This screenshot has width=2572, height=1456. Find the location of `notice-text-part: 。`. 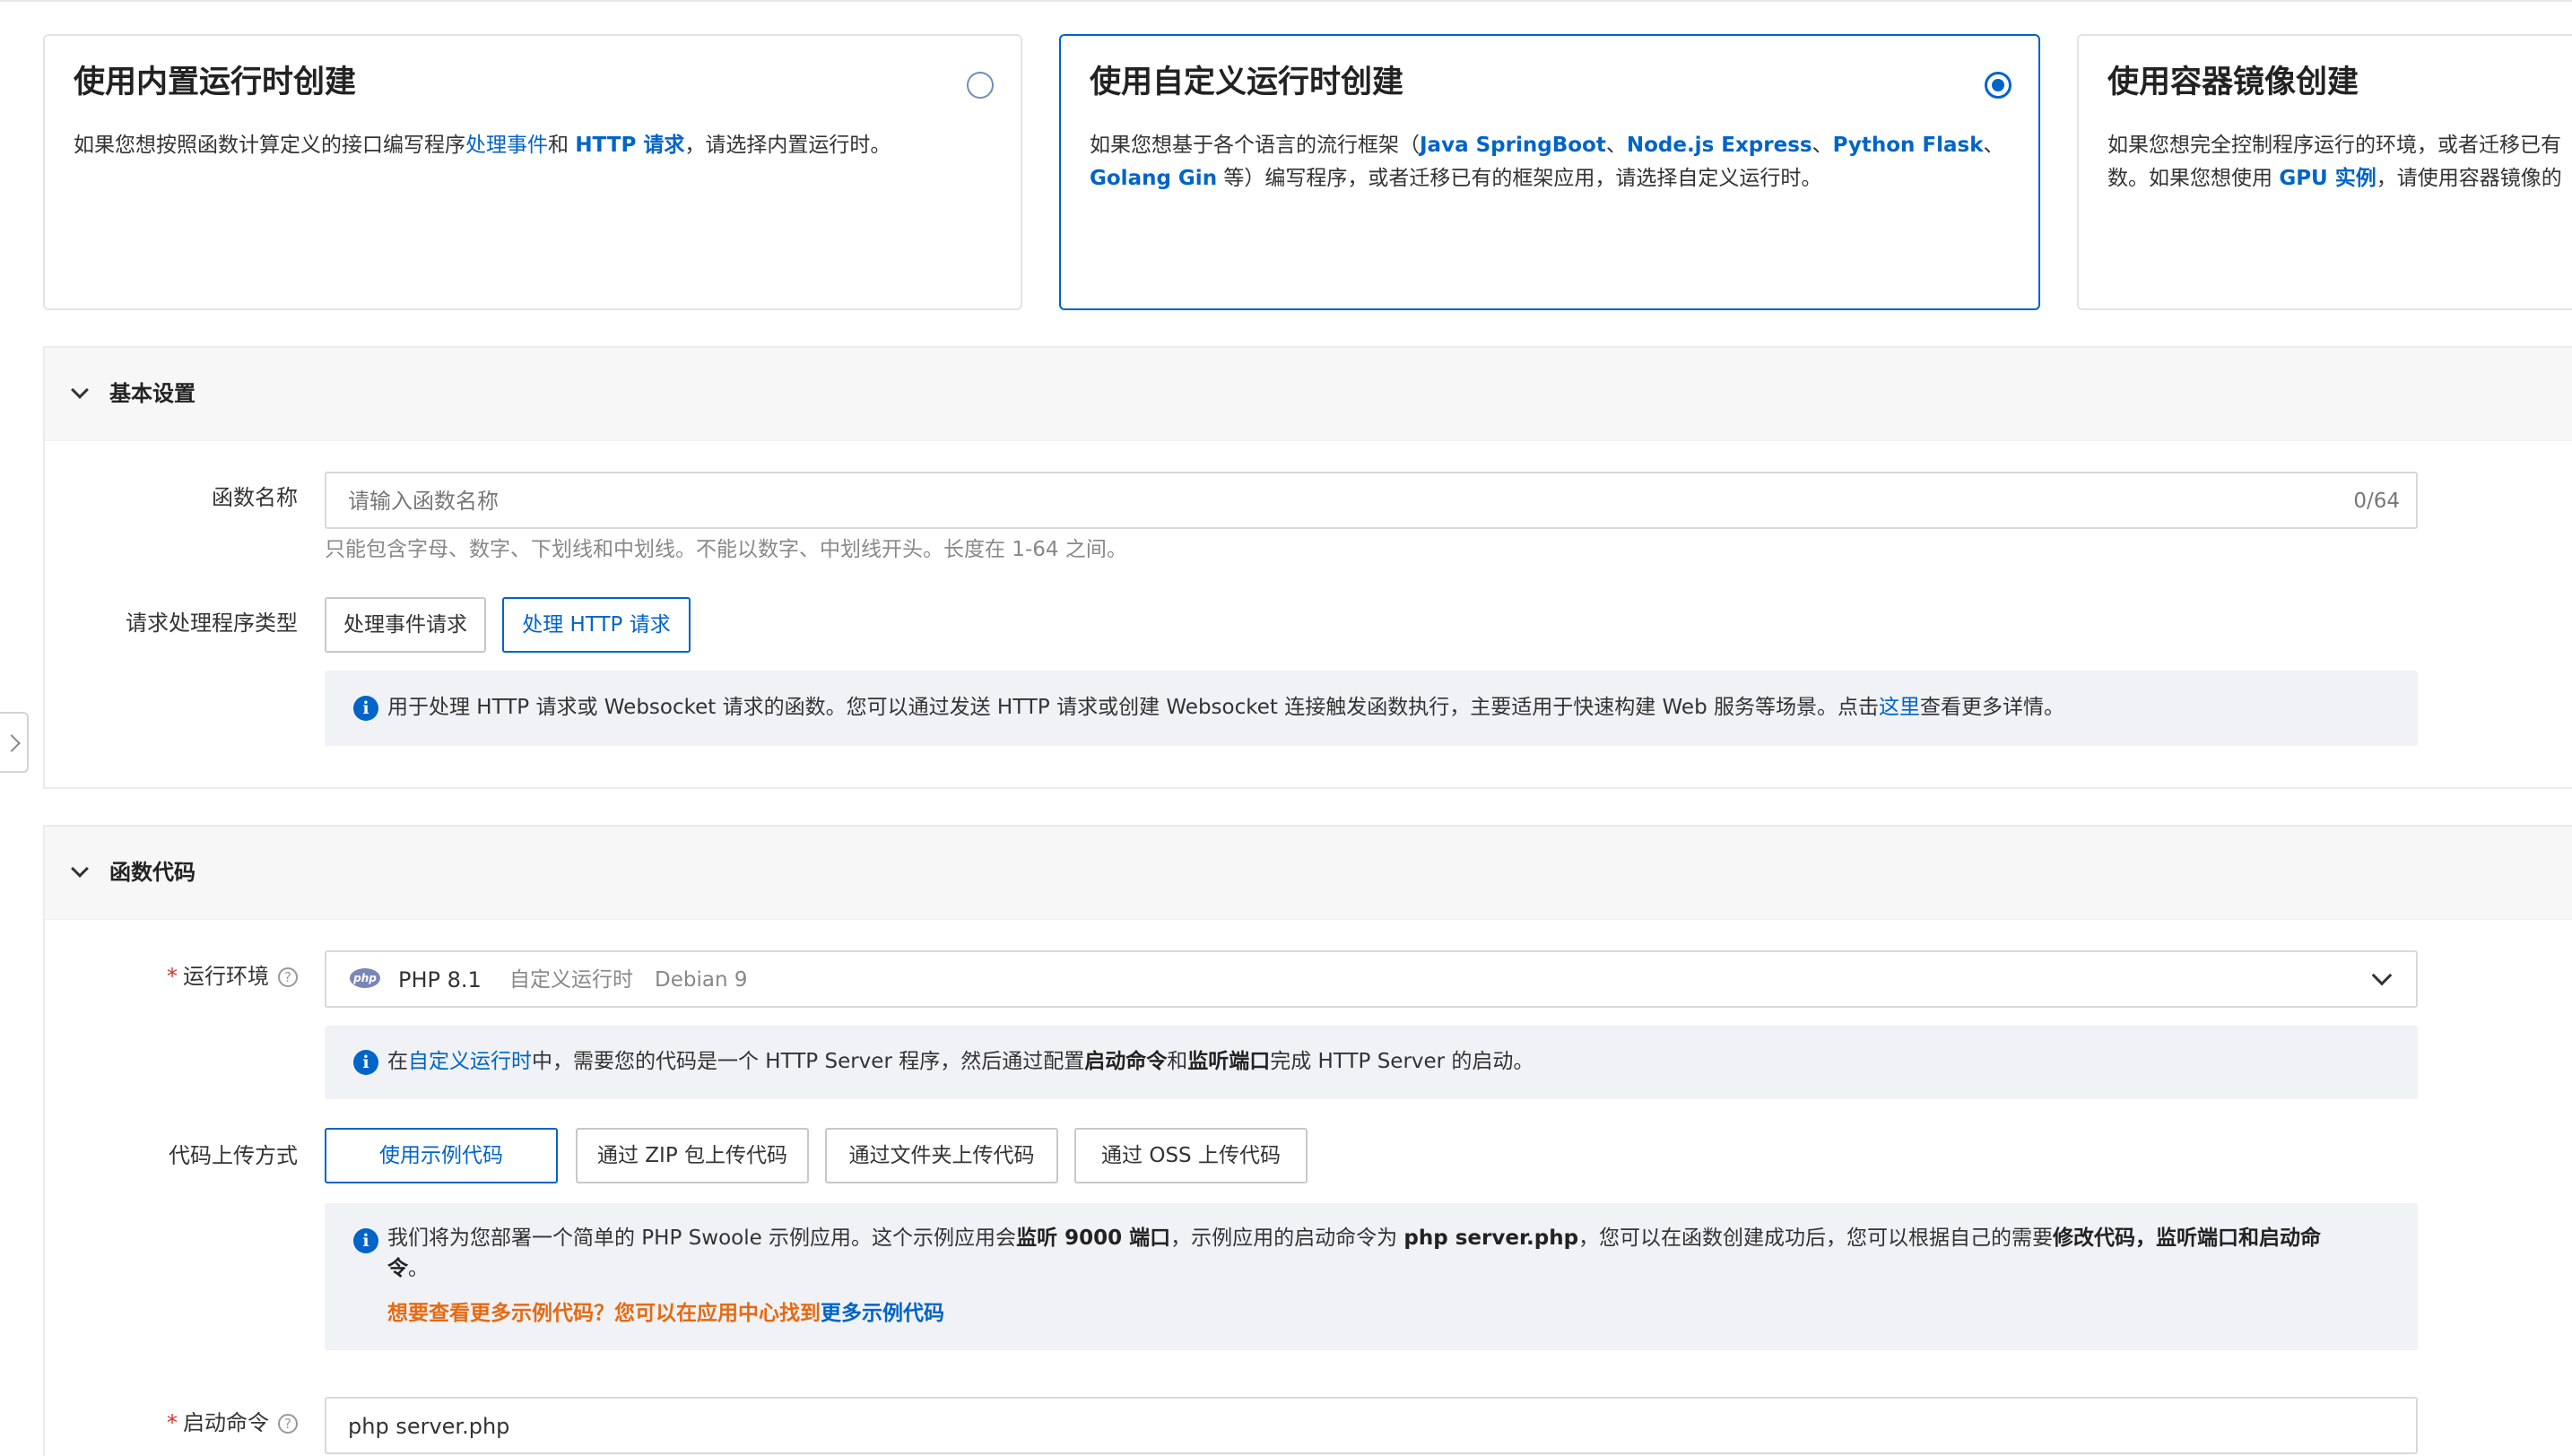

notice-text-part: 。 is located at coordinates (418, 1269).